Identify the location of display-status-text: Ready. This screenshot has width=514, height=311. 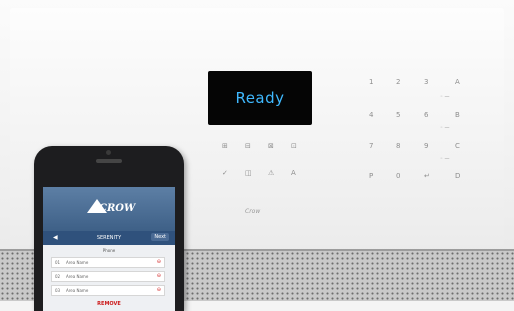
(260, 98).